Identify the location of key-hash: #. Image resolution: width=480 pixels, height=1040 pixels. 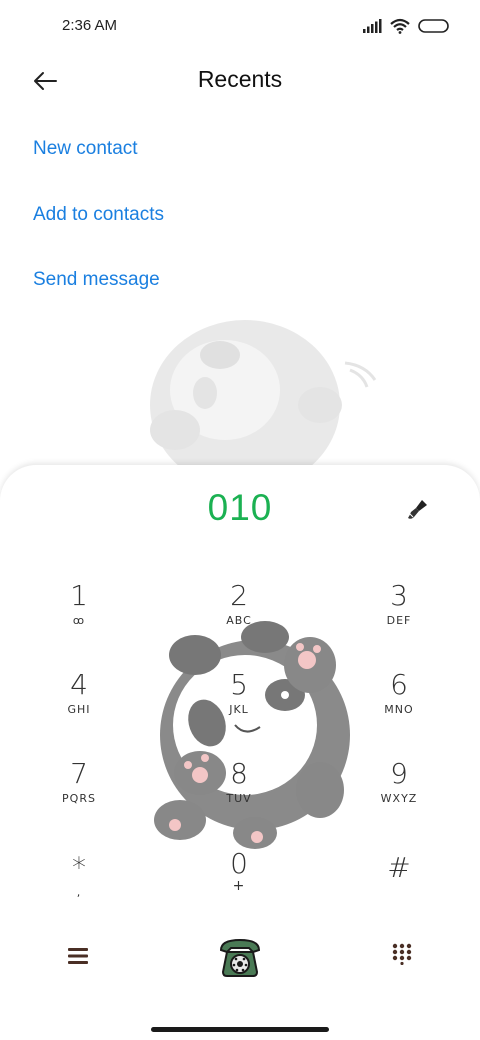
(399, 888).